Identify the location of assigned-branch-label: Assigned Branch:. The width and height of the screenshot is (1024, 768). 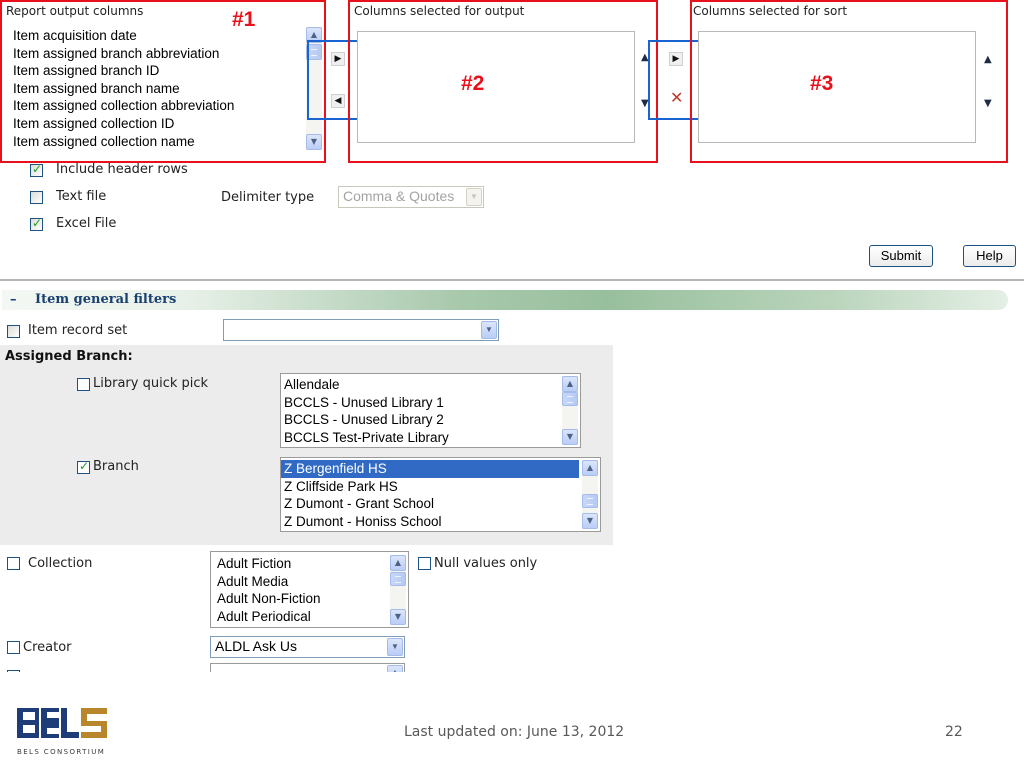
(69, 356).